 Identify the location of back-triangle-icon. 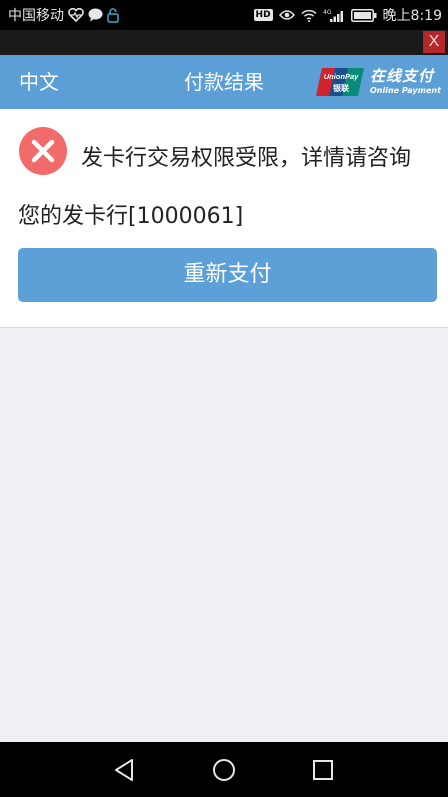
(124, 770).